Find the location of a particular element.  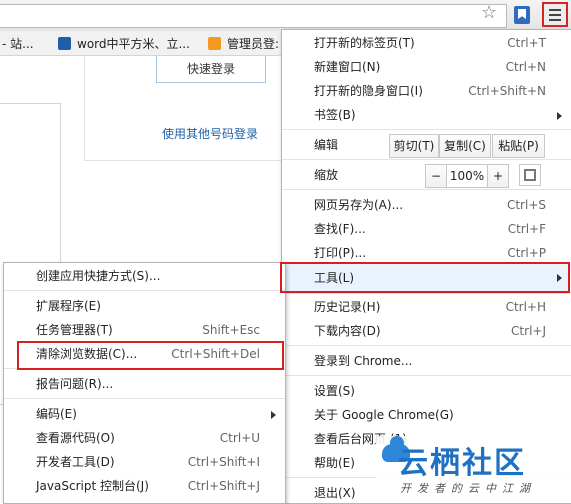

watermark-subtitle: 开发者的云中江湖 is located at coordinates (468, 488).